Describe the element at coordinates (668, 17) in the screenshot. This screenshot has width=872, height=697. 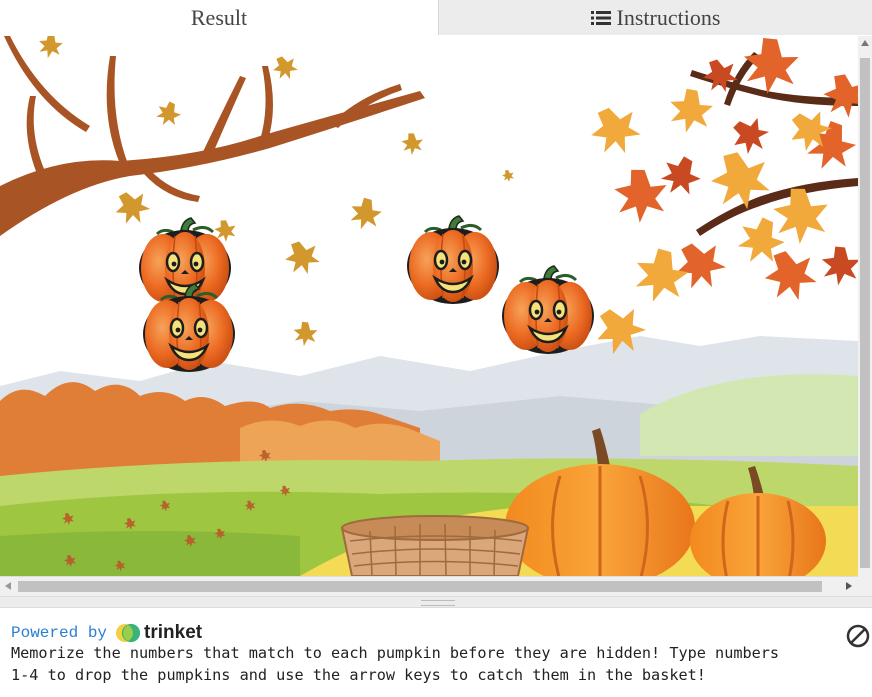
I see `tab-instructions-label: Instructions` at that location.